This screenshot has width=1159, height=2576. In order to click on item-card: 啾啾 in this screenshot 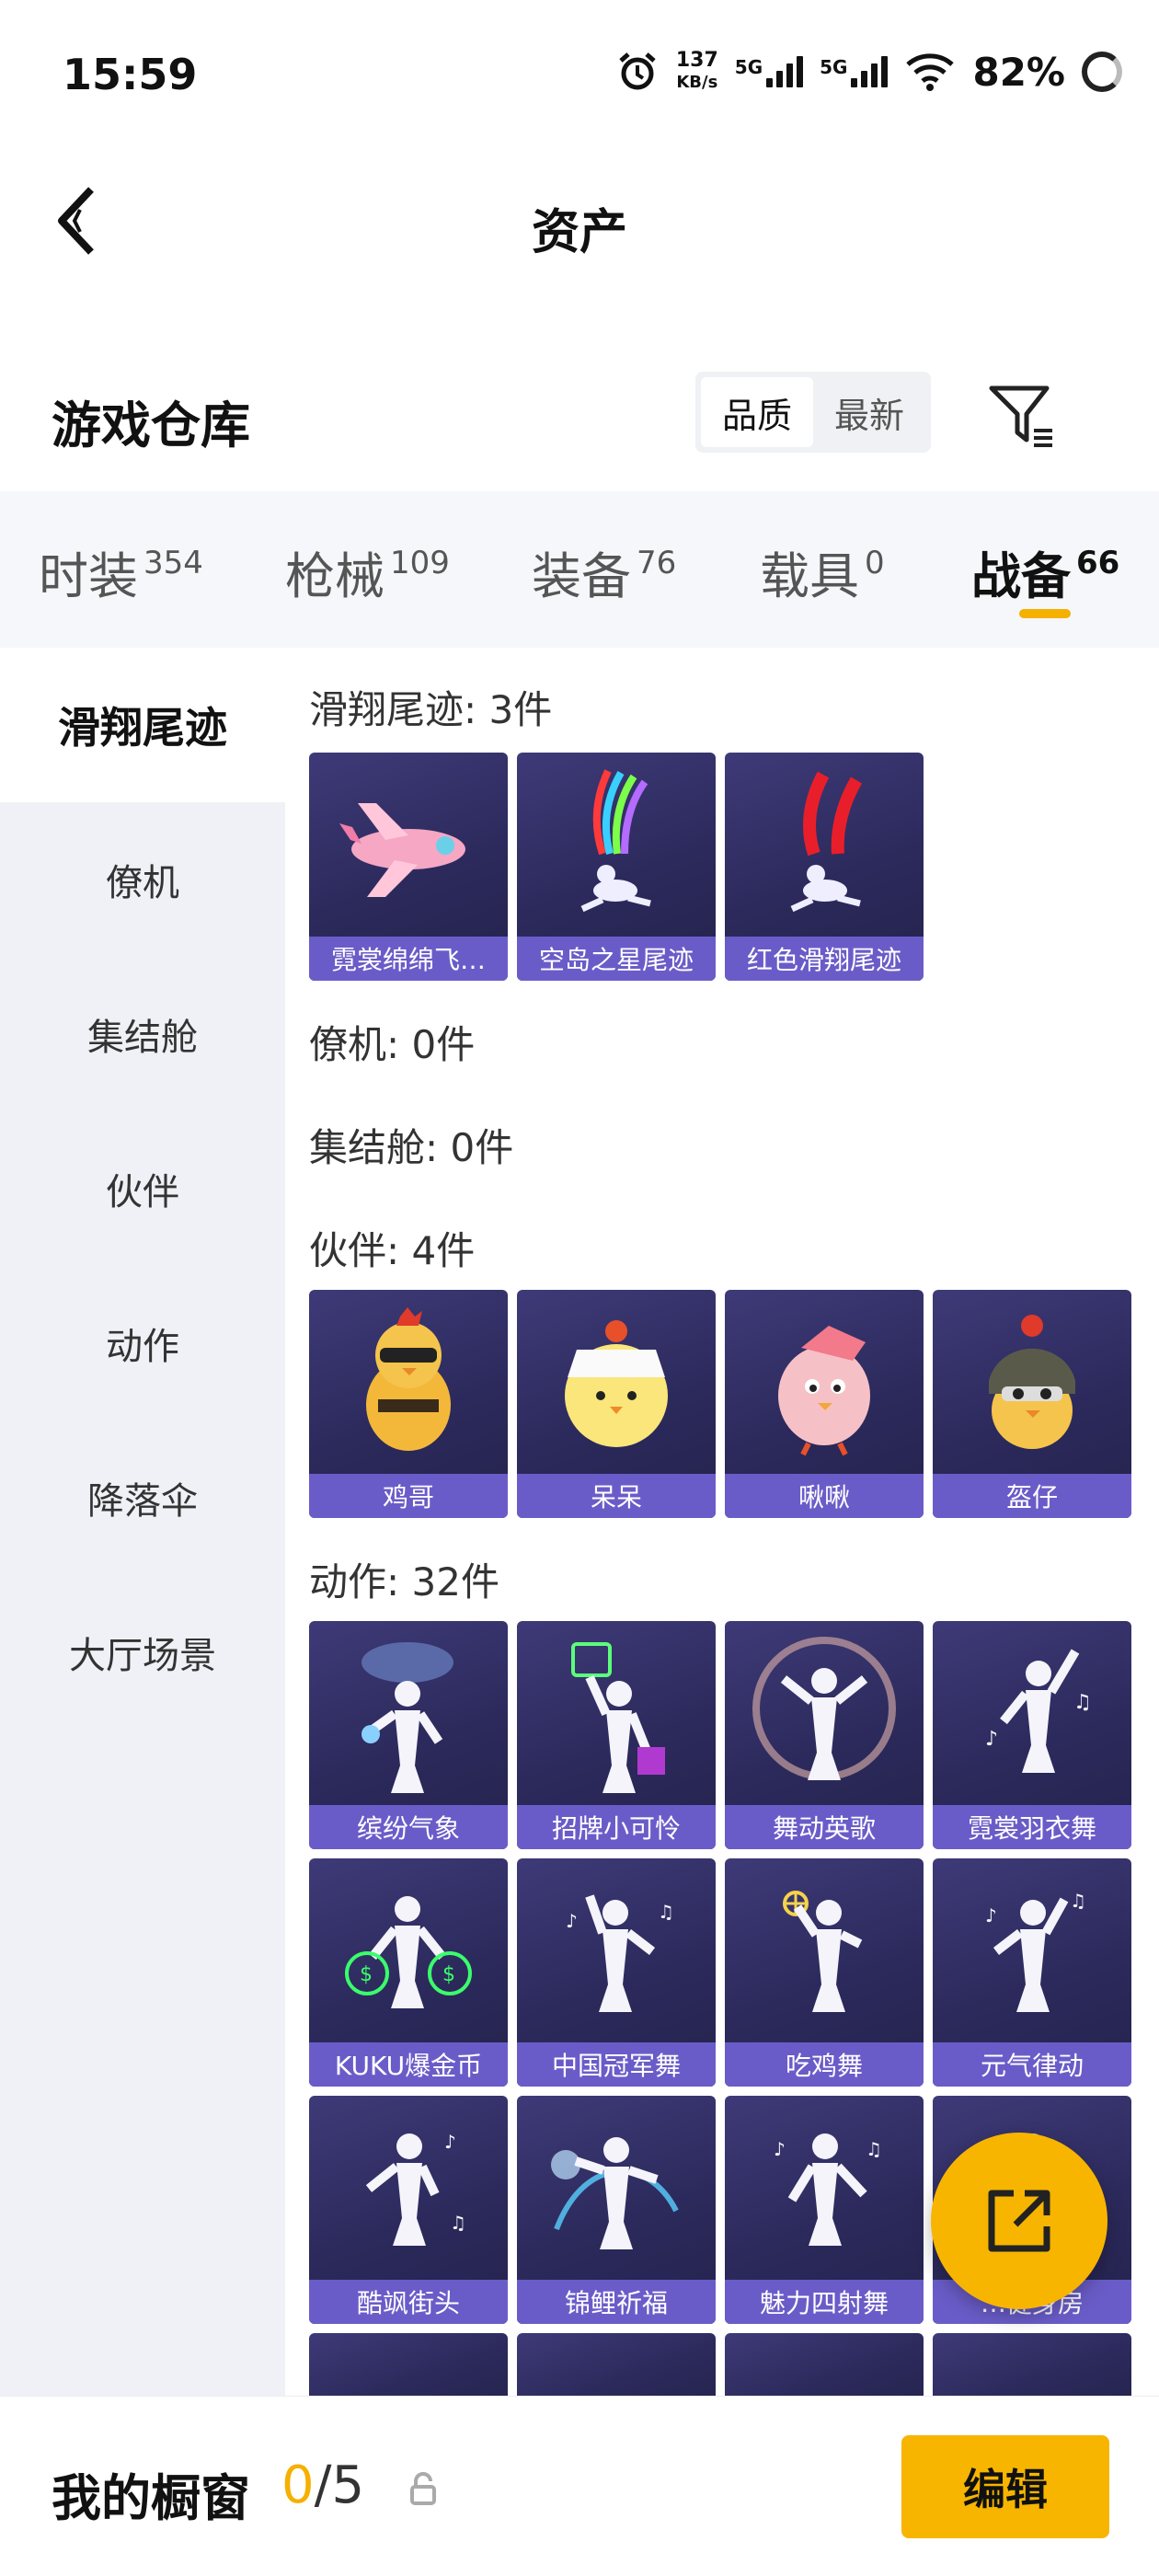, I will do `click(824, 1404)`.